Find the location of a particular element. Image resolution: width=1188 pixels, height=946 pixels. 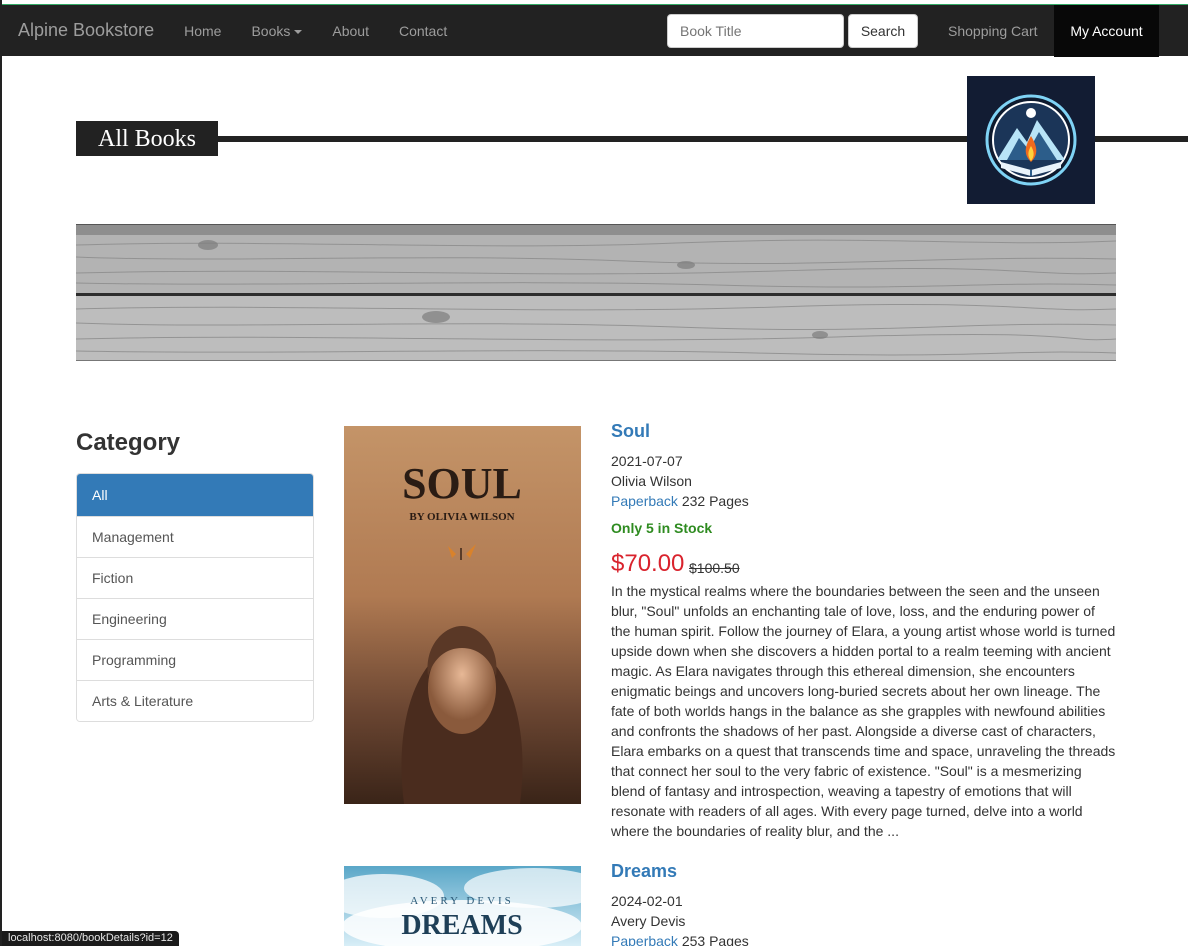

book-pages-2: 253 Pages is located at coordinates (715, 939).